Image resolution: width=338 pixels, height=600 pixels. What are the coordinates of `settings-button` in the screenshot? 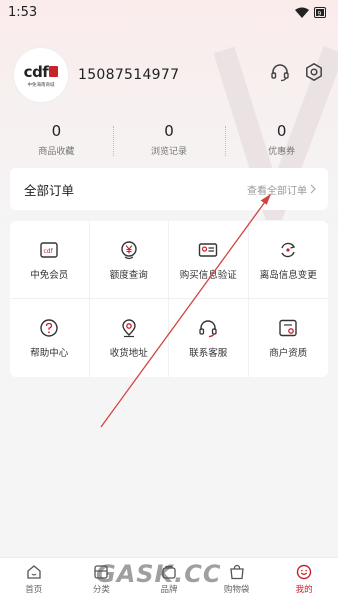 It's located at (314, 72).